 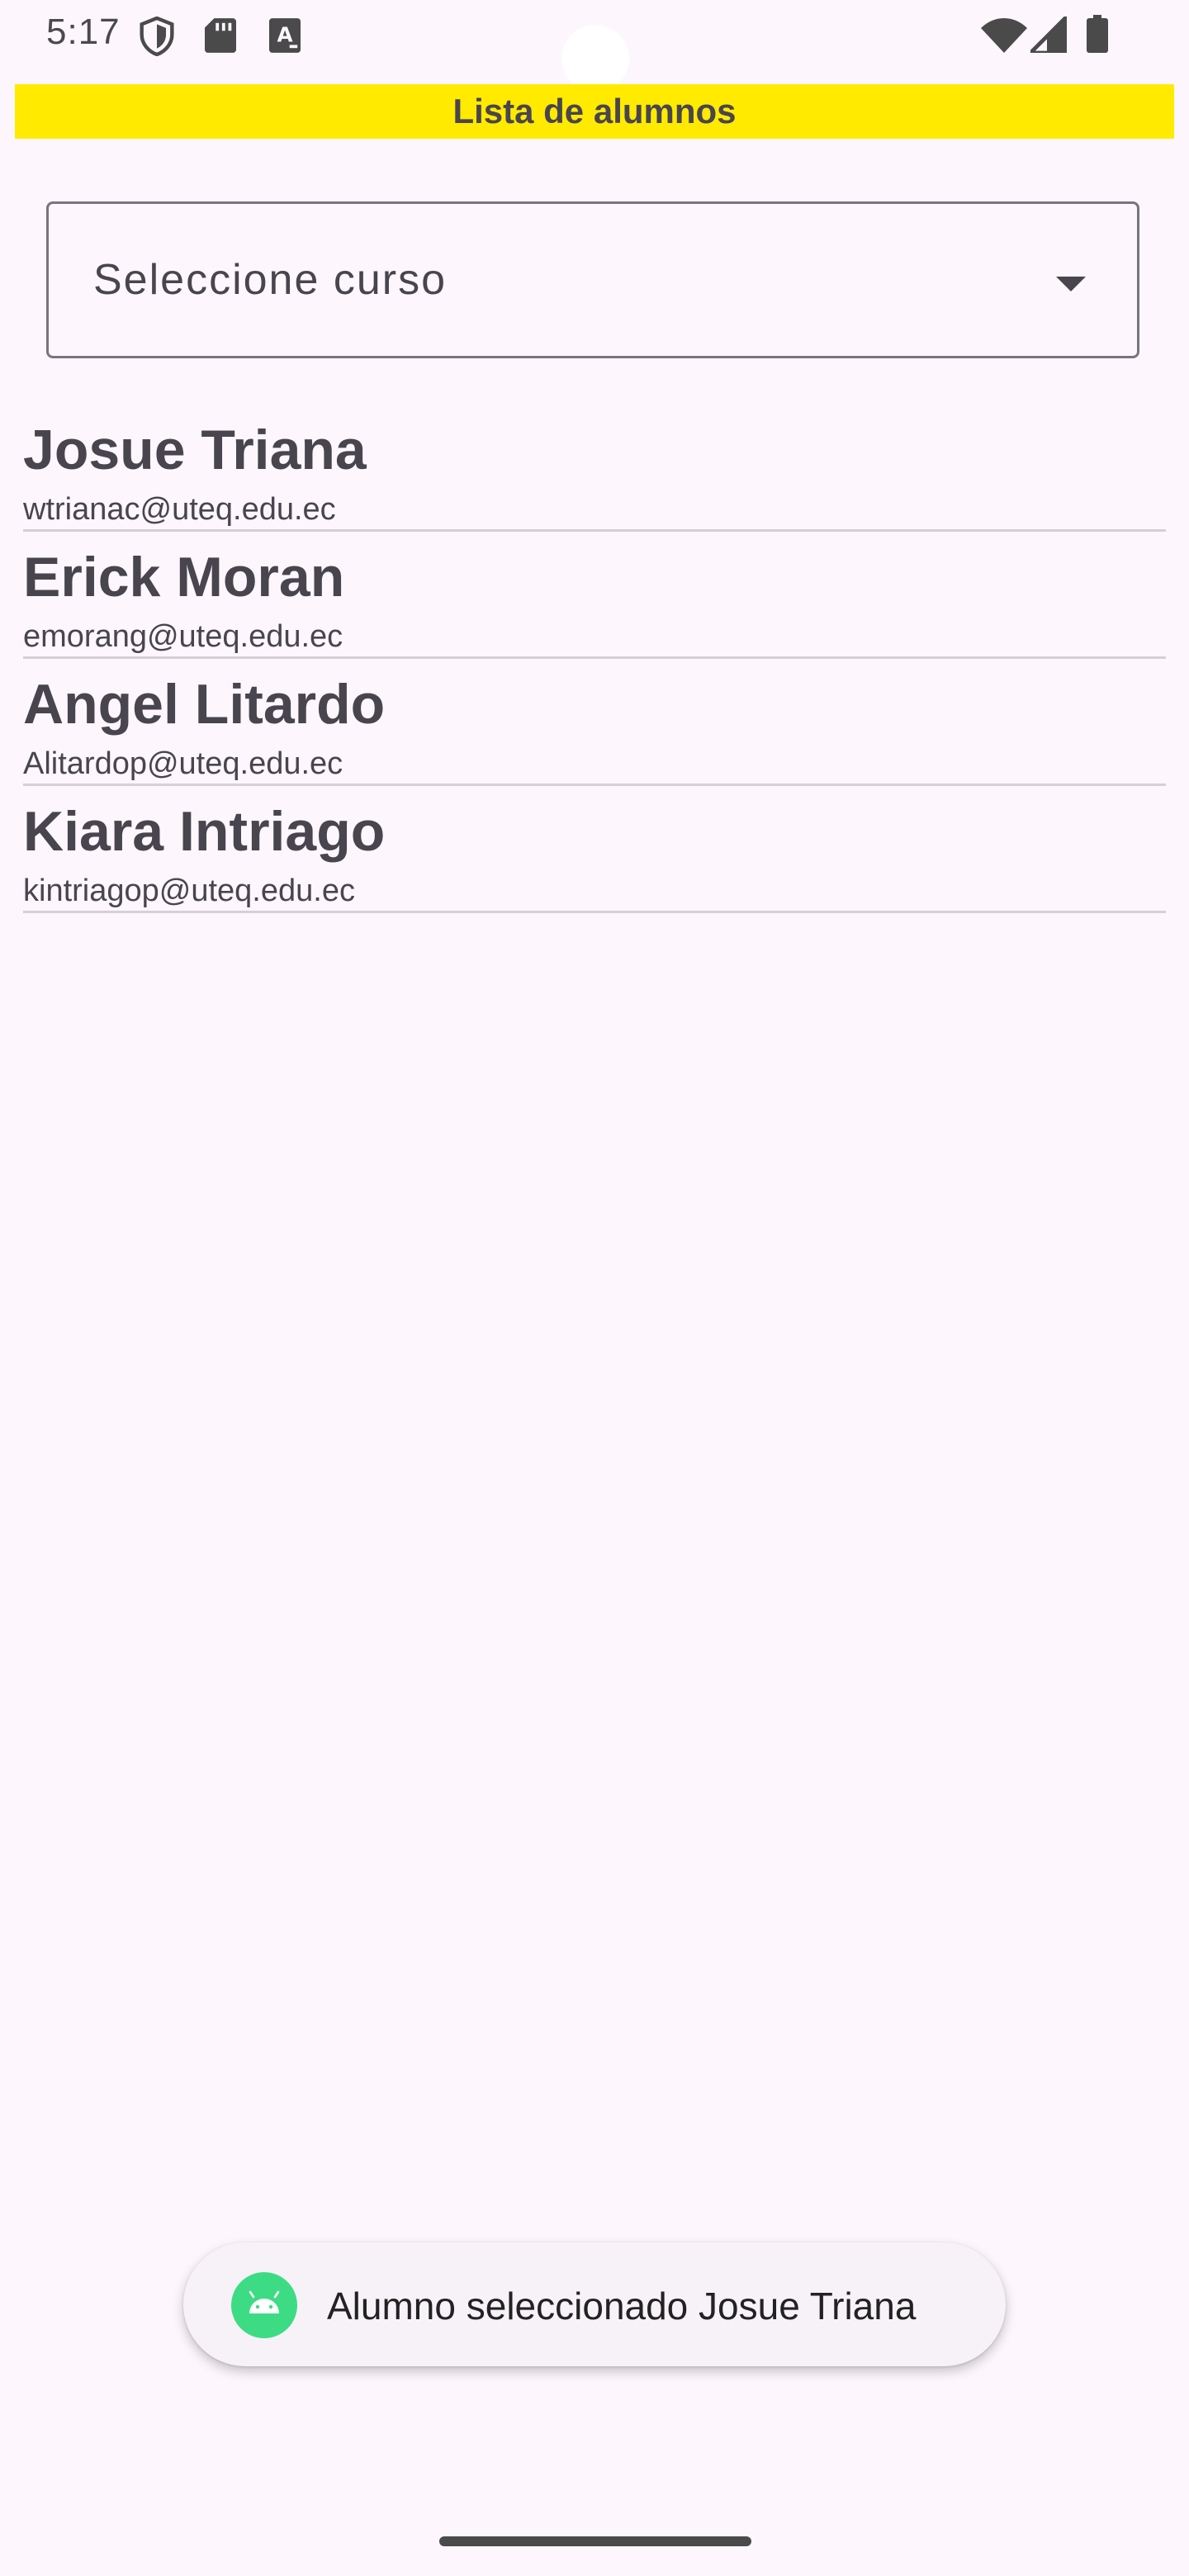 What do you see at coordinates (270, 280) in the screenshot?
I see `course-dropdown-label: Seleccione curso` at bounding box center [270, 280].